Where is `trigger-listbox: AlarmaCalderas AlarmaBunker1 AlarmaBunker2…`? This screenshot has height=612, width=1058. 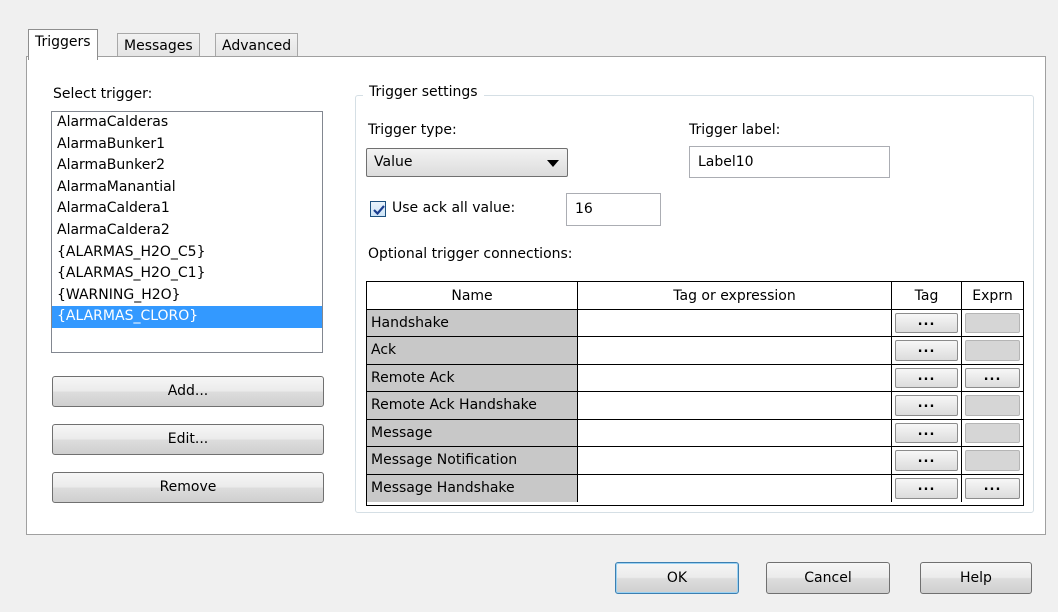 trigger-listbox: AlarmaCalderas AlarmaBunker1 AlarmaBunker2… is located at coordinates (187, 232).